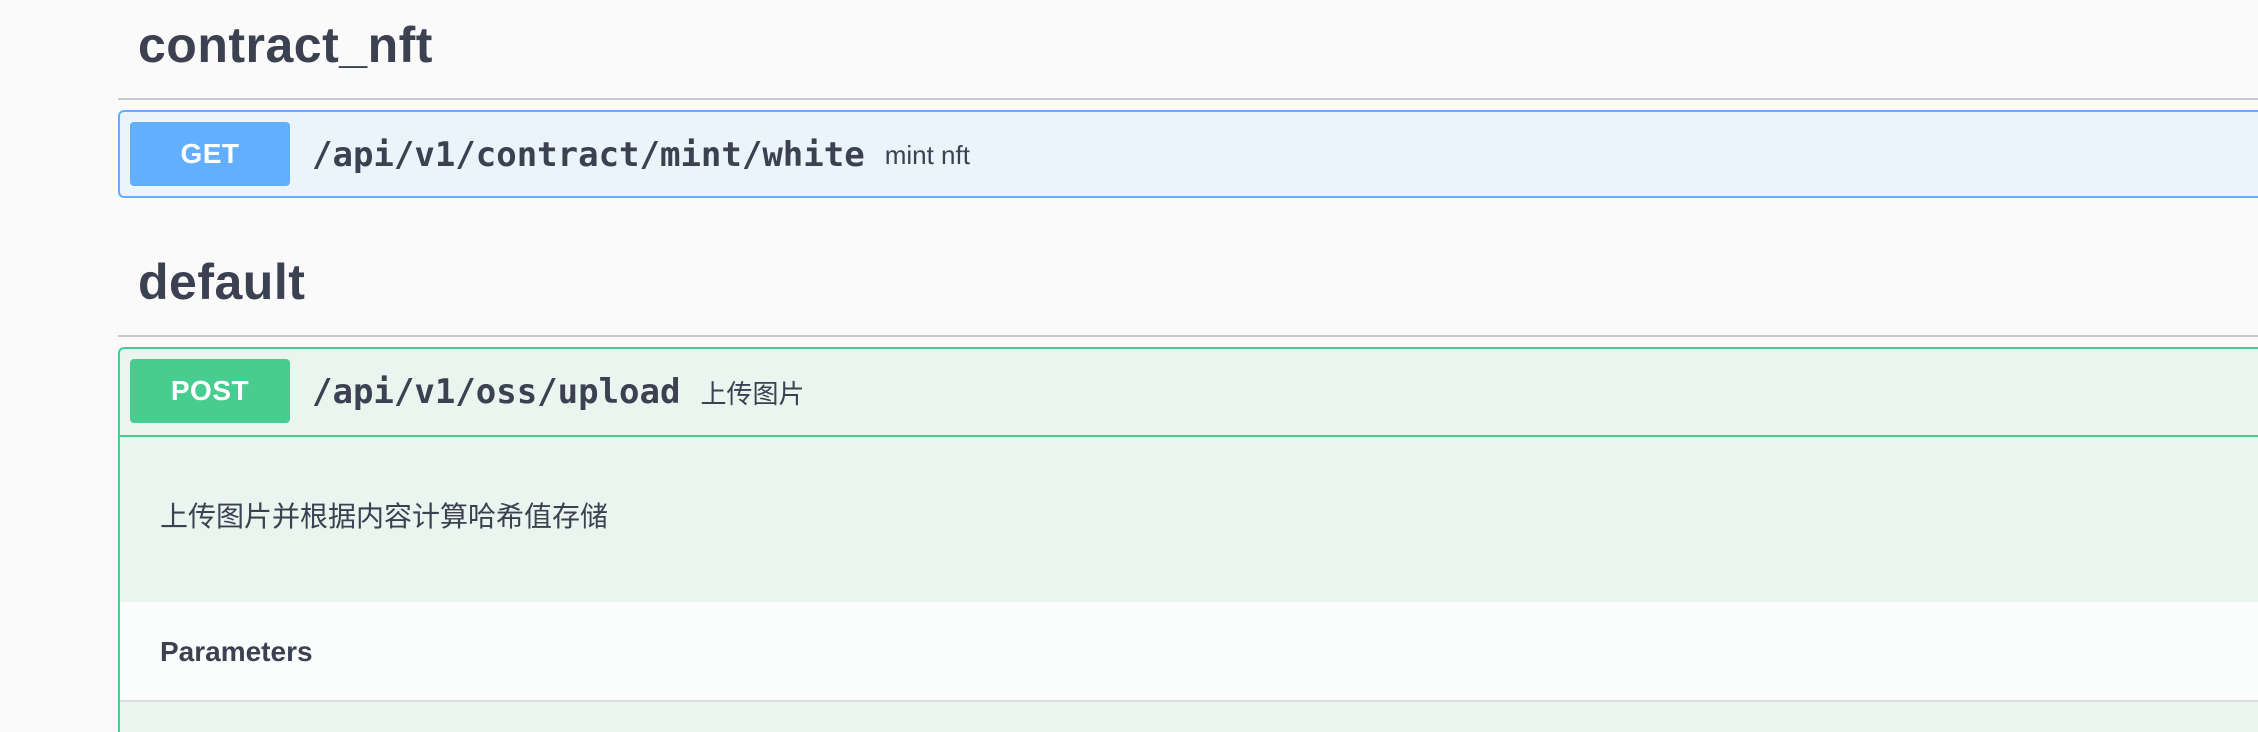  I want to click on tag-title: default, so click(222, 282).